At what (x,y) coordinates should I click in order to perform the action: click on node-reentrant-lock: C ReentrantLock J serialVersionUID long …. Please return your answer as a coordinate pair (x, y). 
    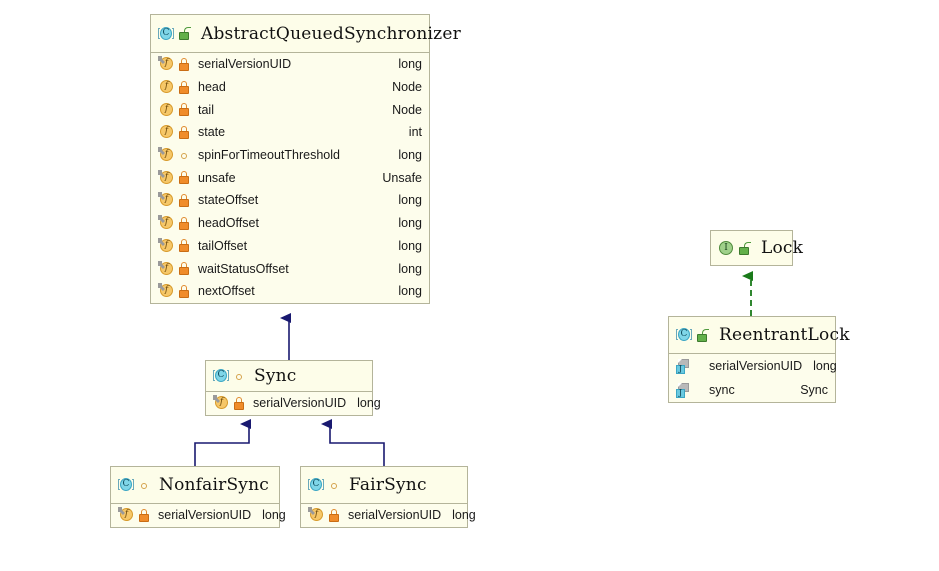
    Looking at the image, I should click on (759, 359).